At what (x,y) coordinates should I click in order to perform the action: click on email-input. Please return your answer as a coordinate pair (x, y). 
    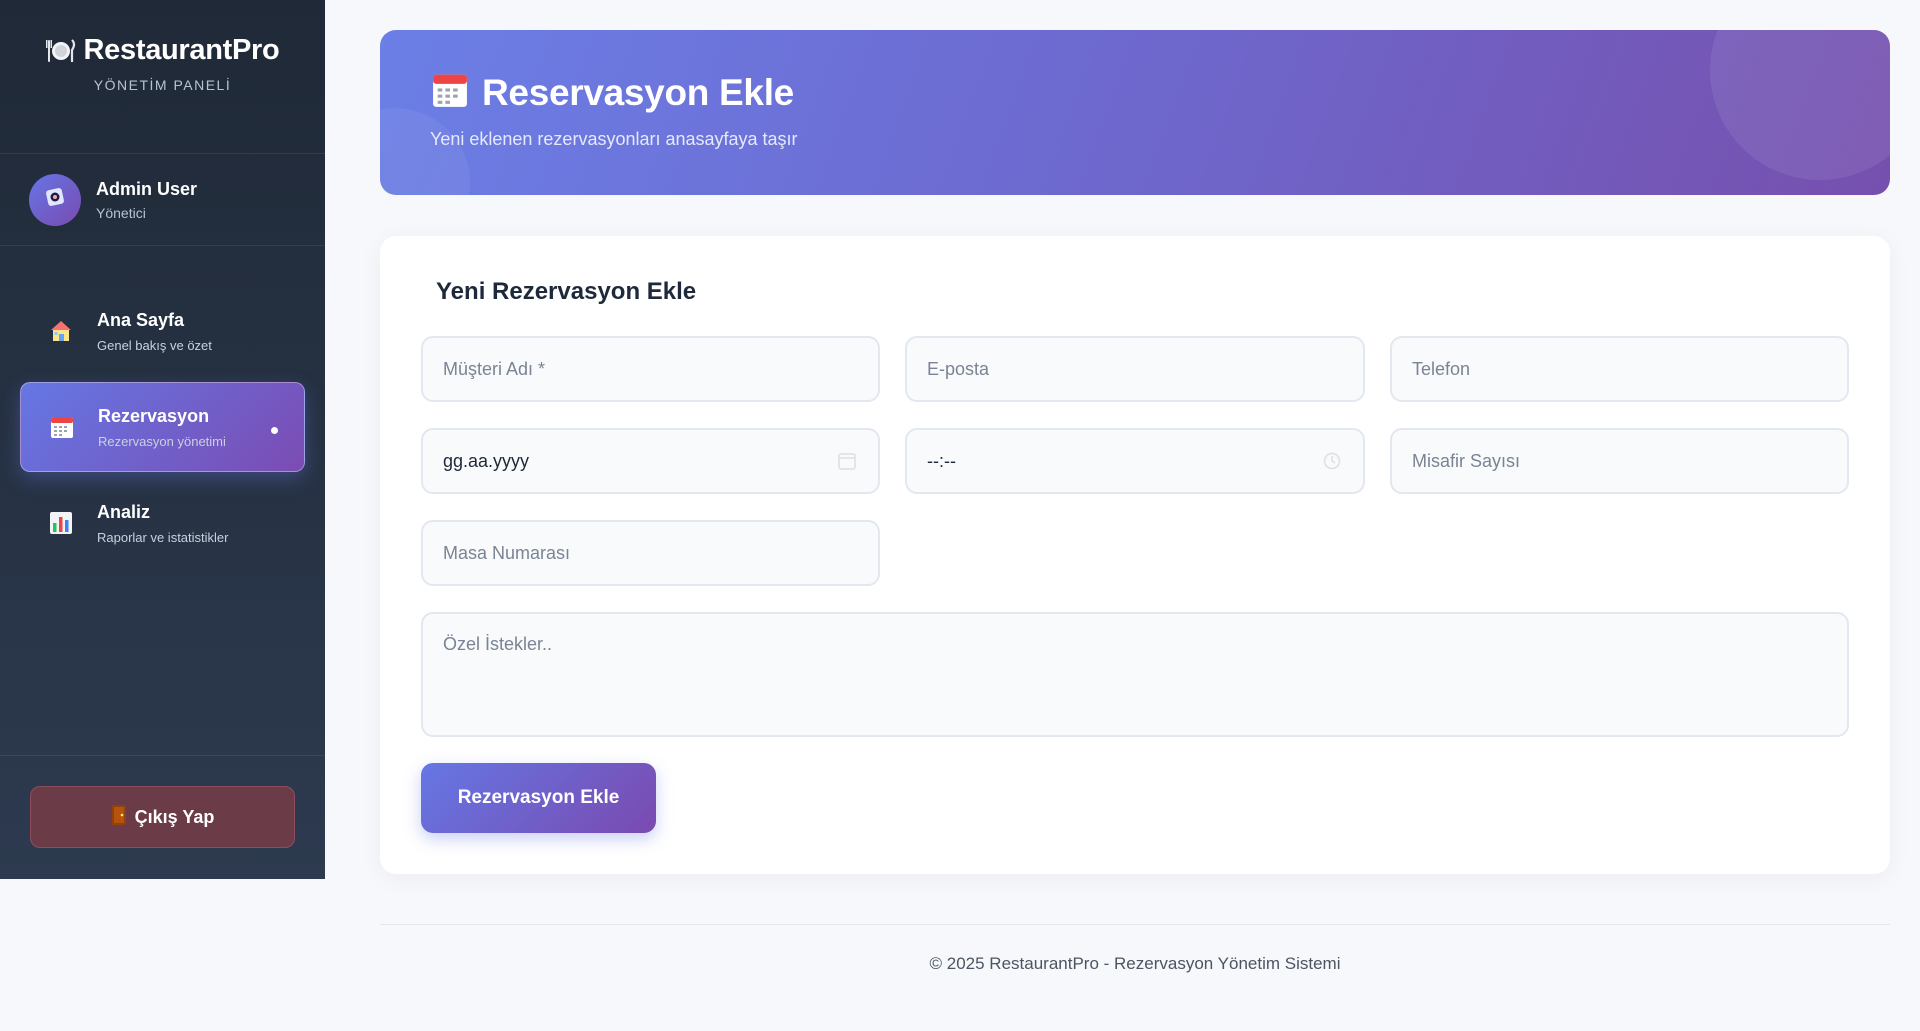
    Looking at the image, I should click on (1135, 369).